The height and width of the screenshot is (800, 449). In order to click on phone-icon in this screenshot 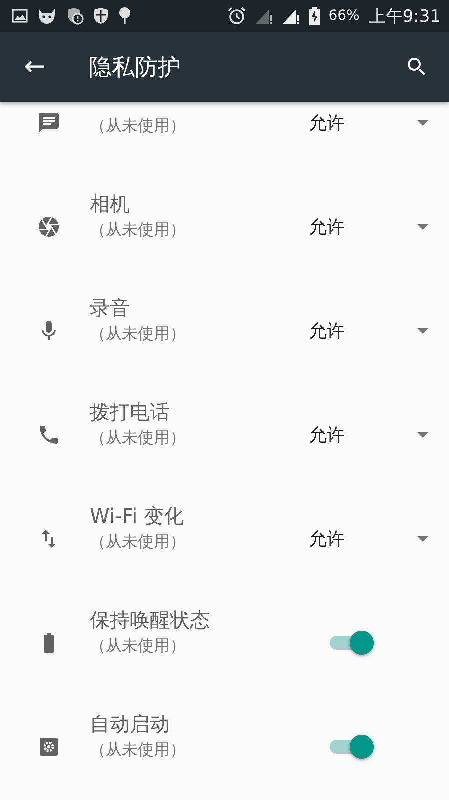, I will do `click(49, 435)`.